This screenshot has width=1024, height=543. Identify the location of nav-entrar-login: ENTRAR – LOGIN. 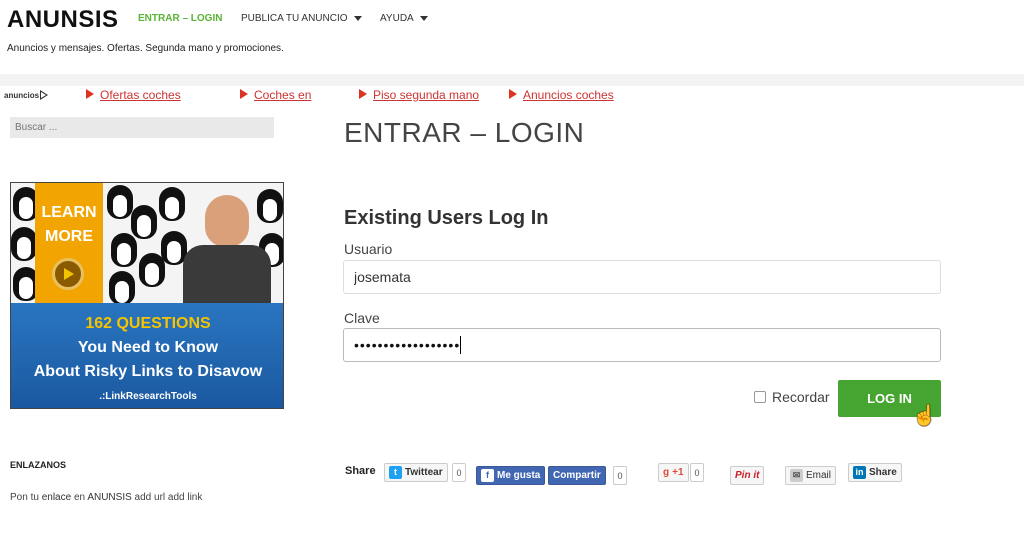
(180, 18).